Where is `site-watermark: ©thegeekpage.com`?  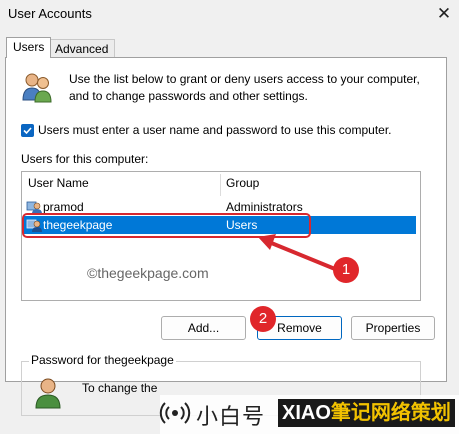
site-watermark: ©thegeekpage.com is located at coordinates (148, 273).